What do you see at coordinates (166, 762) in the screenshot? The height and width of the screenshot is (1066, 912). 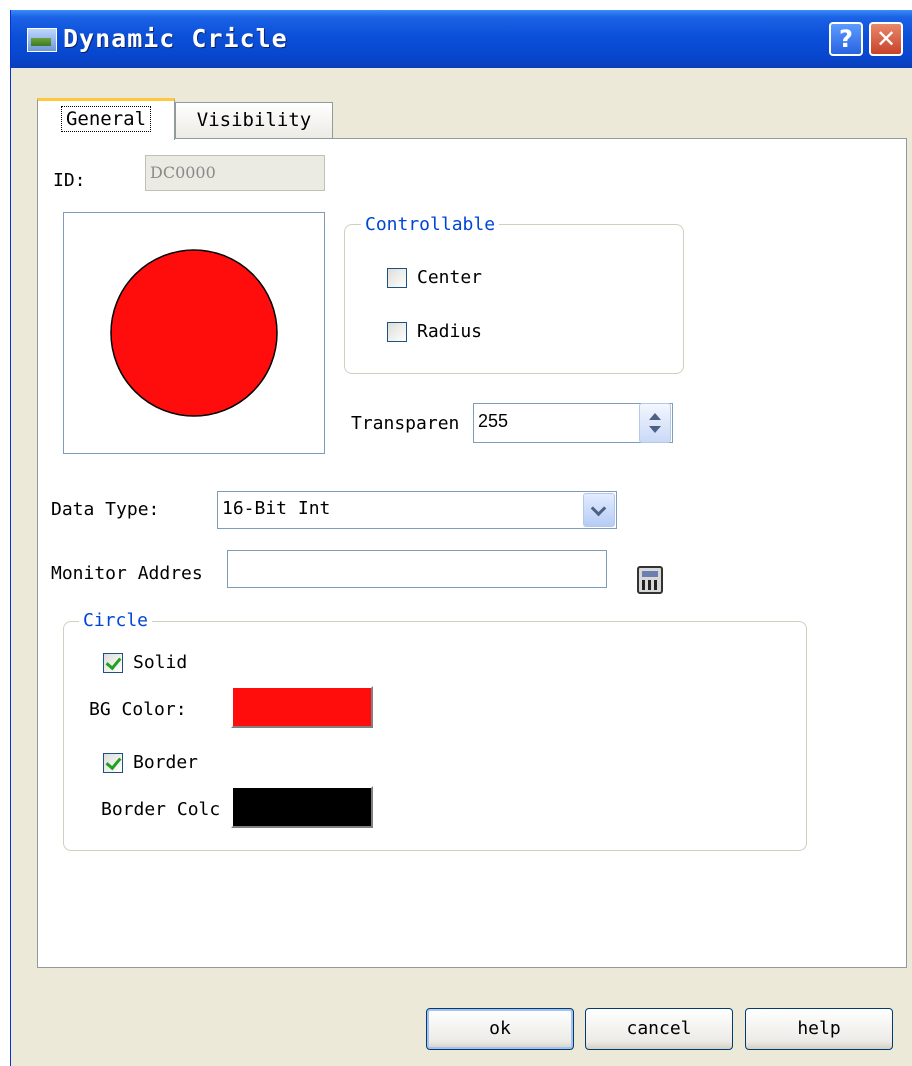 I see `border-label: Border` at bounding box center [166, 762].